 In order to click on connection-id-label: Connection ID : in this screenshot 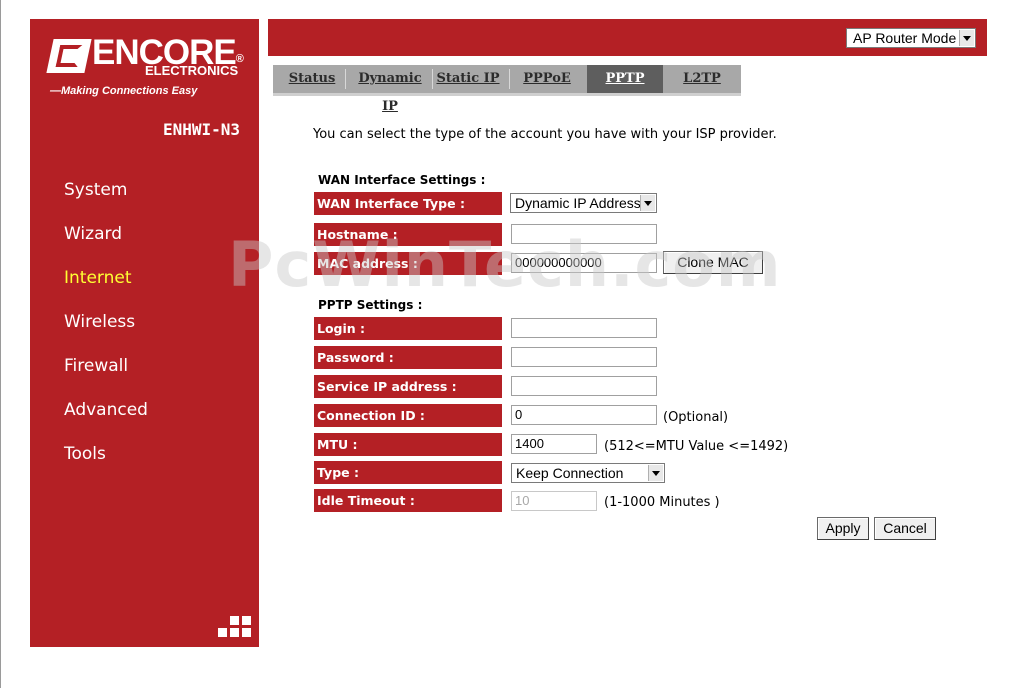, I will do `click(408, 415)`.